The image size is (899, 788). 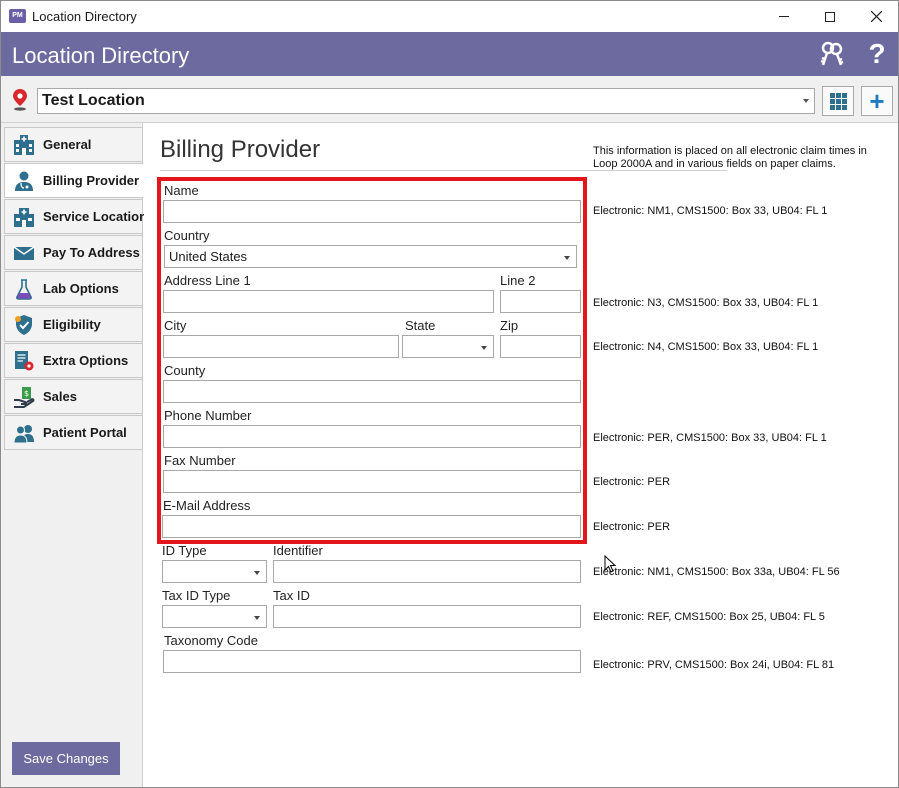 What do you see at coordinates (175, 325) in the screenshot?
I see `city-label: City` at bounding box center [175, 325].